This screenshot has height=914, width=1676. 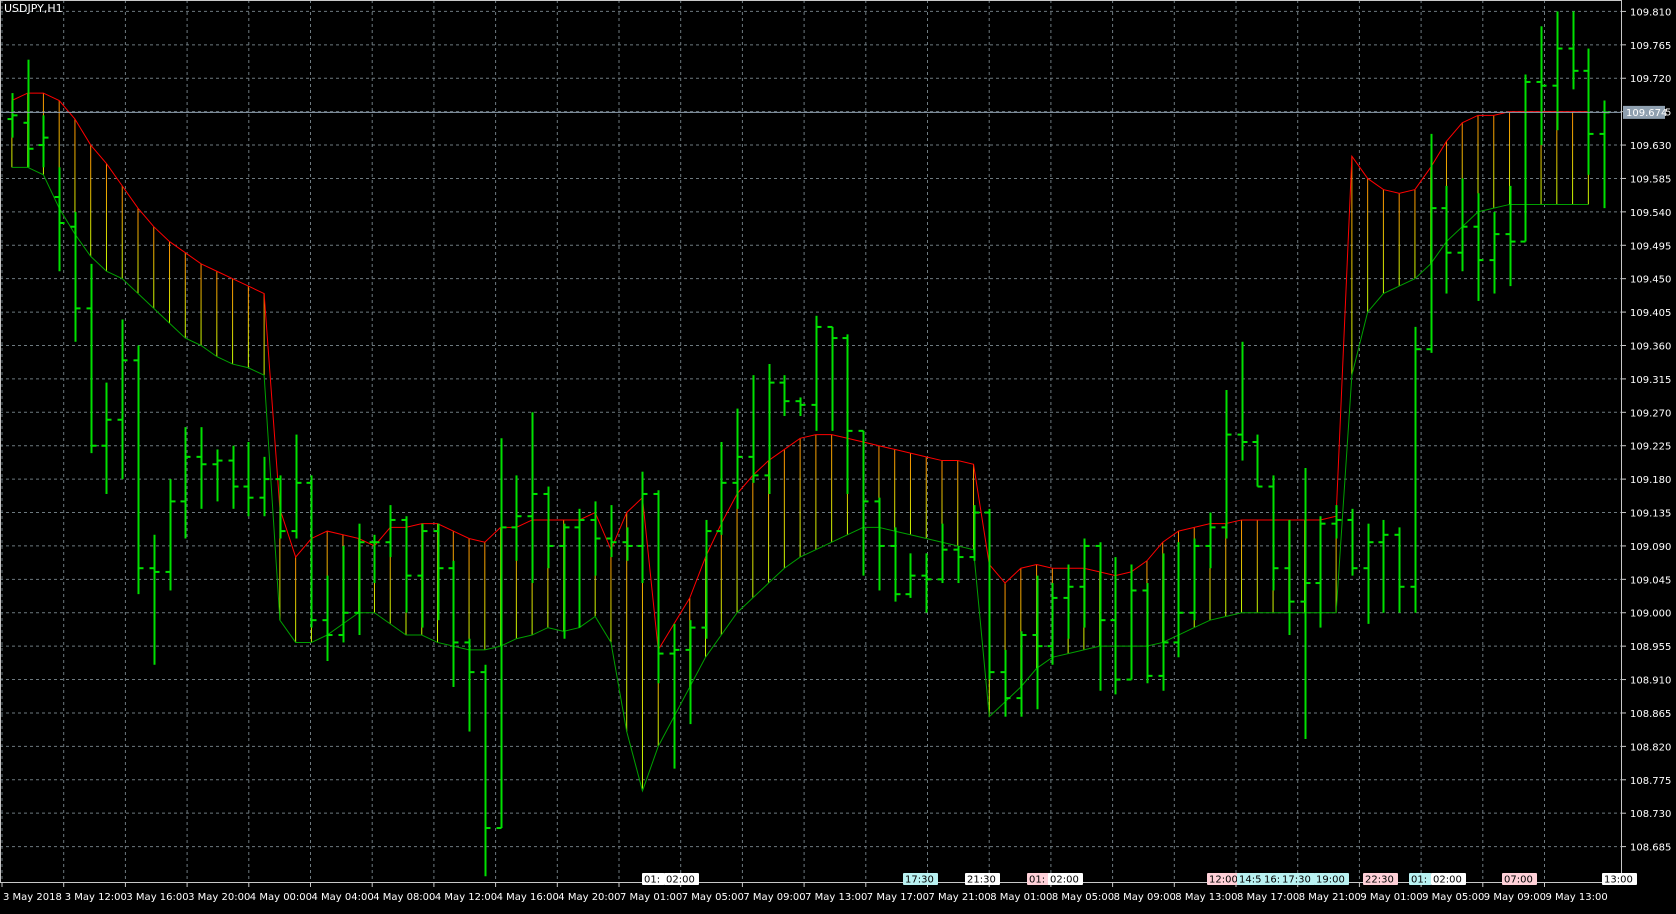 I want to click on event-marker: 19:00, so click(x=1331, y=879).